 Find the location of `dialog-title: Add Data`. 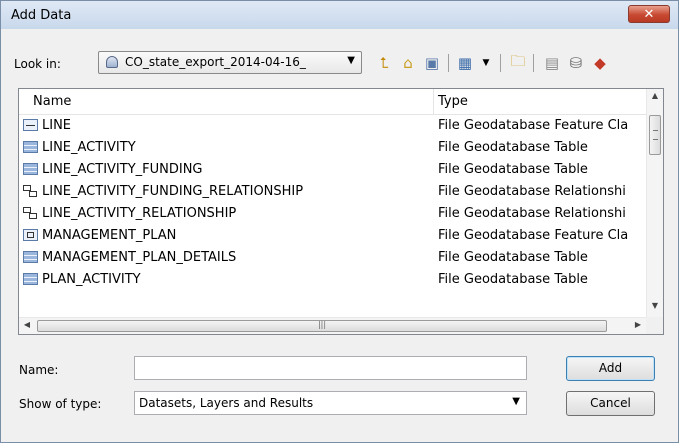

dialog-title: Add Data is located at coordinates (41, 15).